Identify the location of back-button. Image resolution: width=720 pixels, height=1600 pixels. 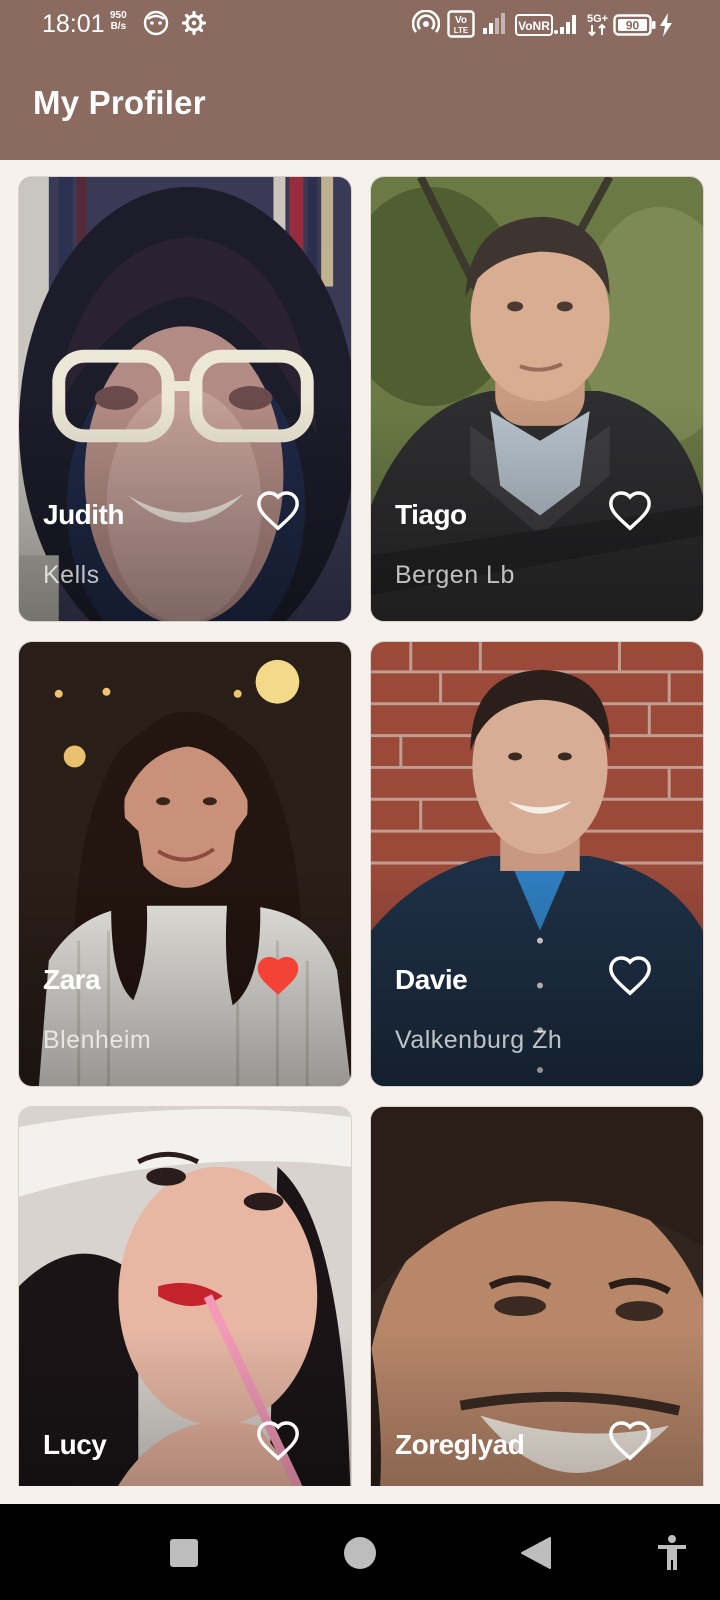
(536, 1555).